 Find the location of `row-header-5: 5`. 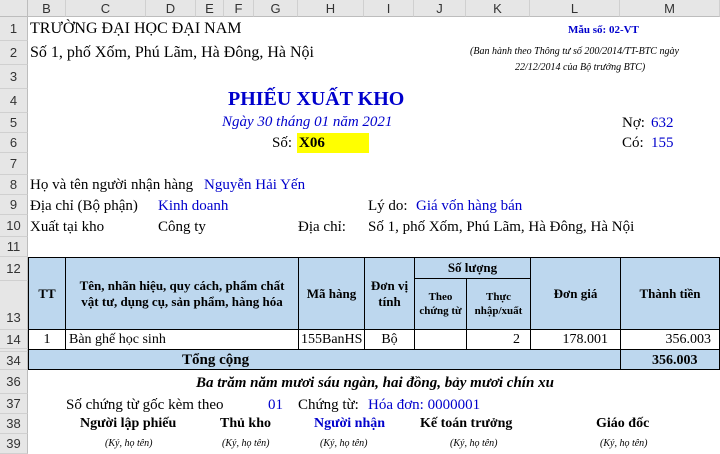

row-header-5: 5 is located at coordinates (14, 123).